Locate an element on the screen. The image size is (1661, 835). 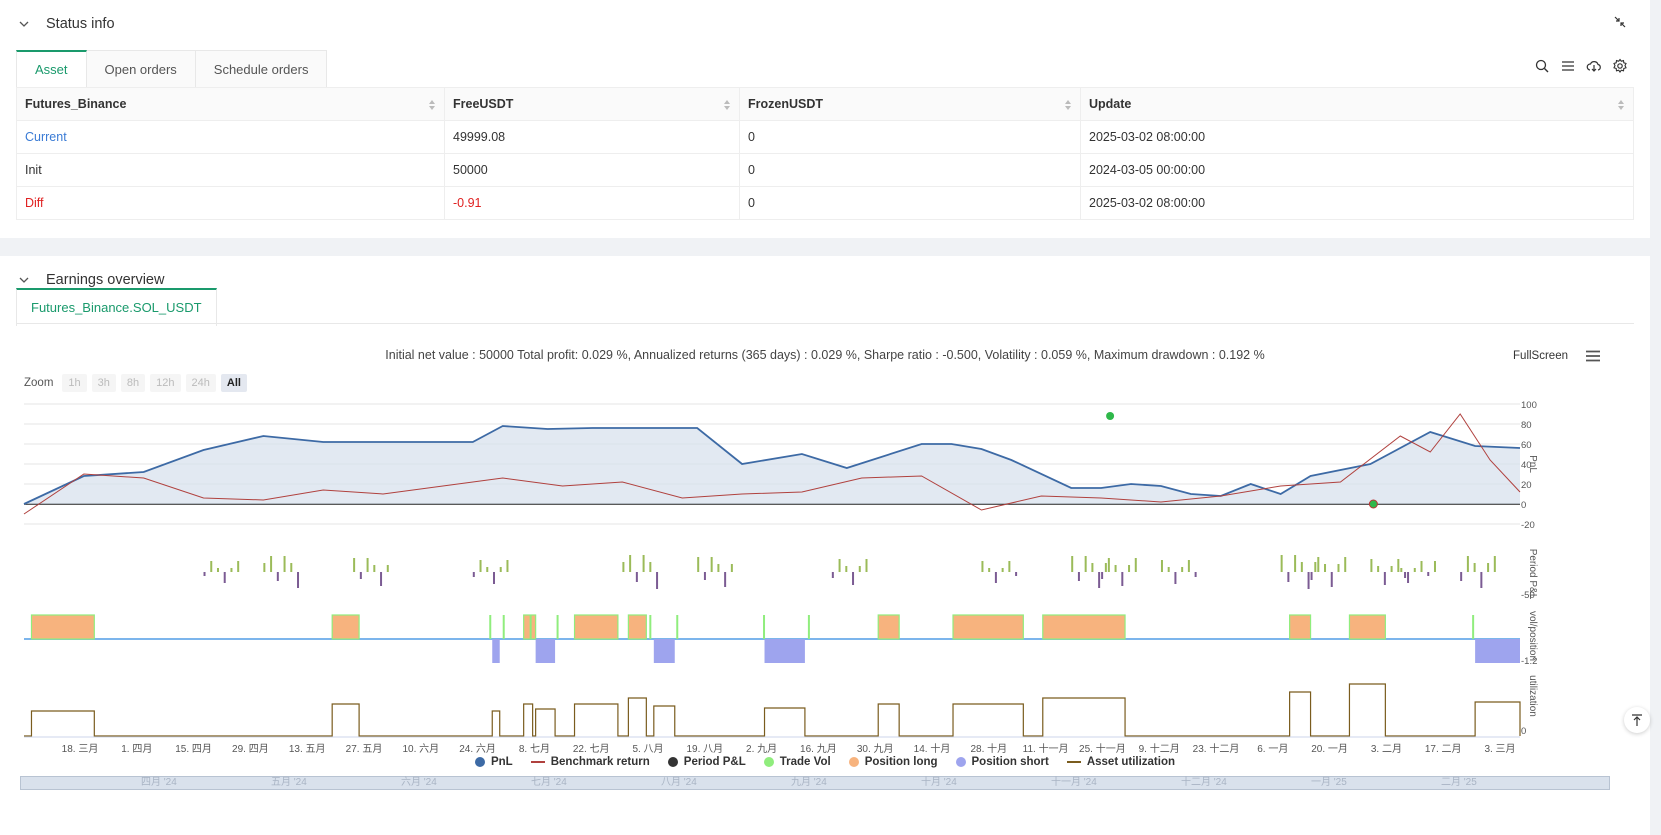
cloud-download-icon is located at coordinates (1594, 66).